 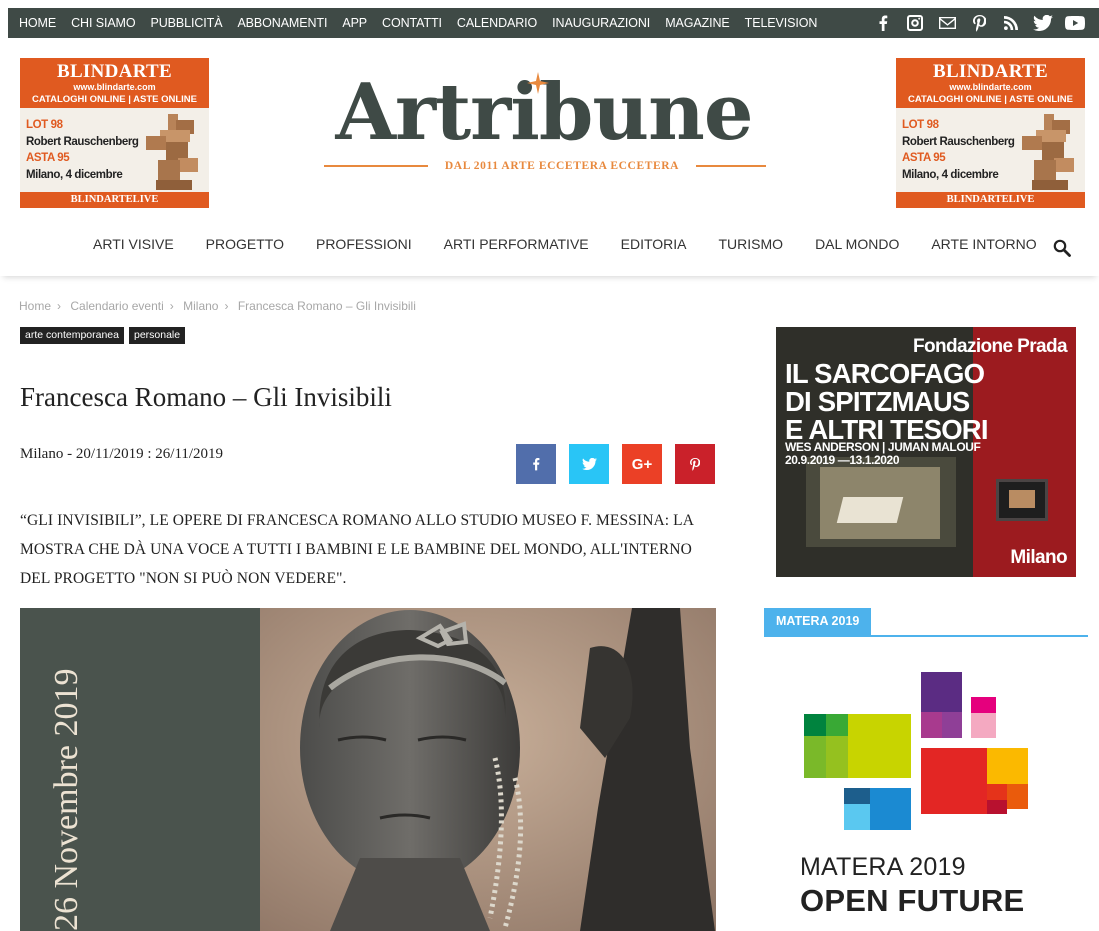 What do you see at coordinates (364, 244) in the screenshot?
I see `nav-professioni: PROFESSIONI` at bounding box center [364, 244].